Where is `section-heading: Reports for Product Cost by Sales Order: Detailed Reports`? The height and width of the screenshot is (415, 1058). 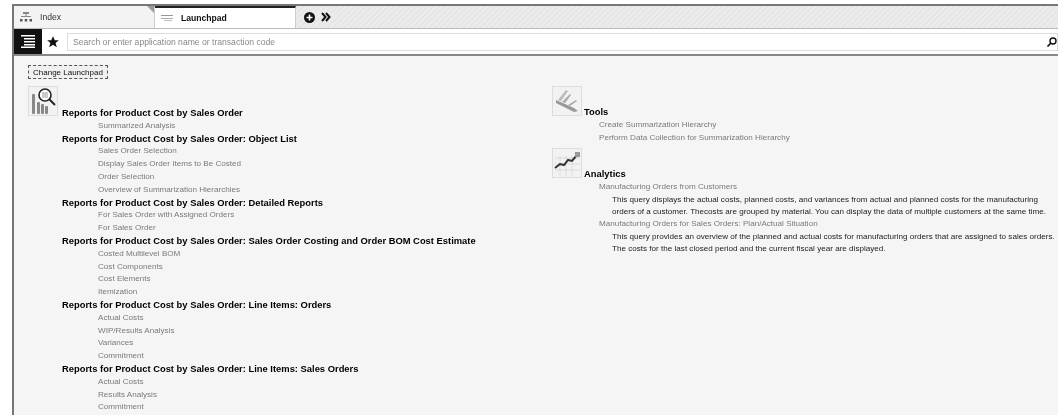
section-heading: Reports for Product Cost by Sales Order: Detailed Reports is located at coordinates (192, 203).